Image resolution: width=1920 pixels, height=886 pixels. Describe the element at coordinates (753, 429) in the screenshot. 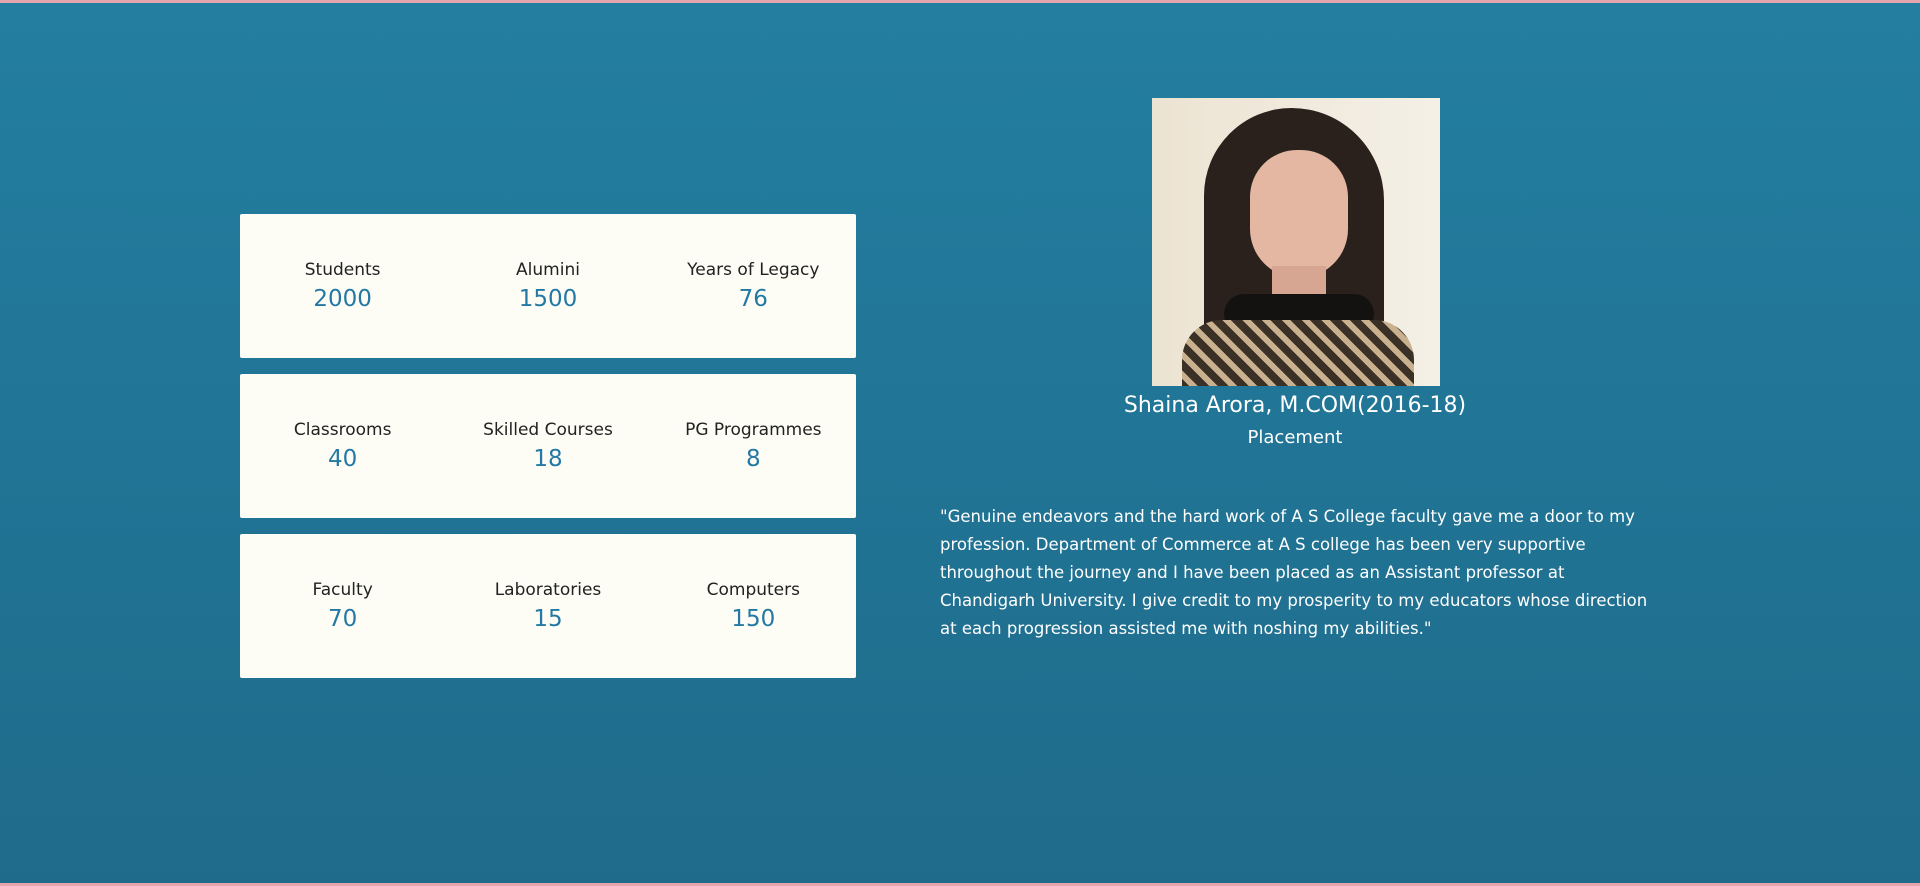

I see `stat-label: PG Programmes` at that location.